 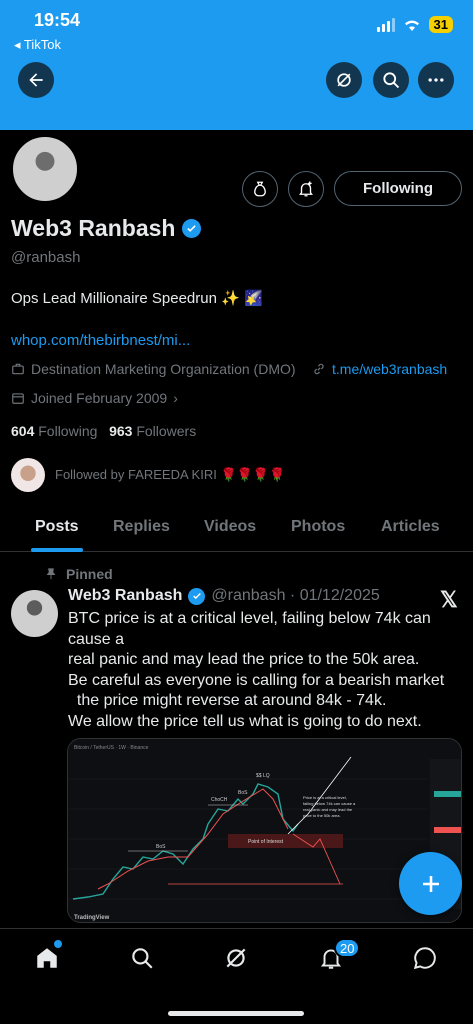 What do you see at coordinates (51, 574) in the screenshot?
I see `pin-icon` at bounding box center [51, 574].